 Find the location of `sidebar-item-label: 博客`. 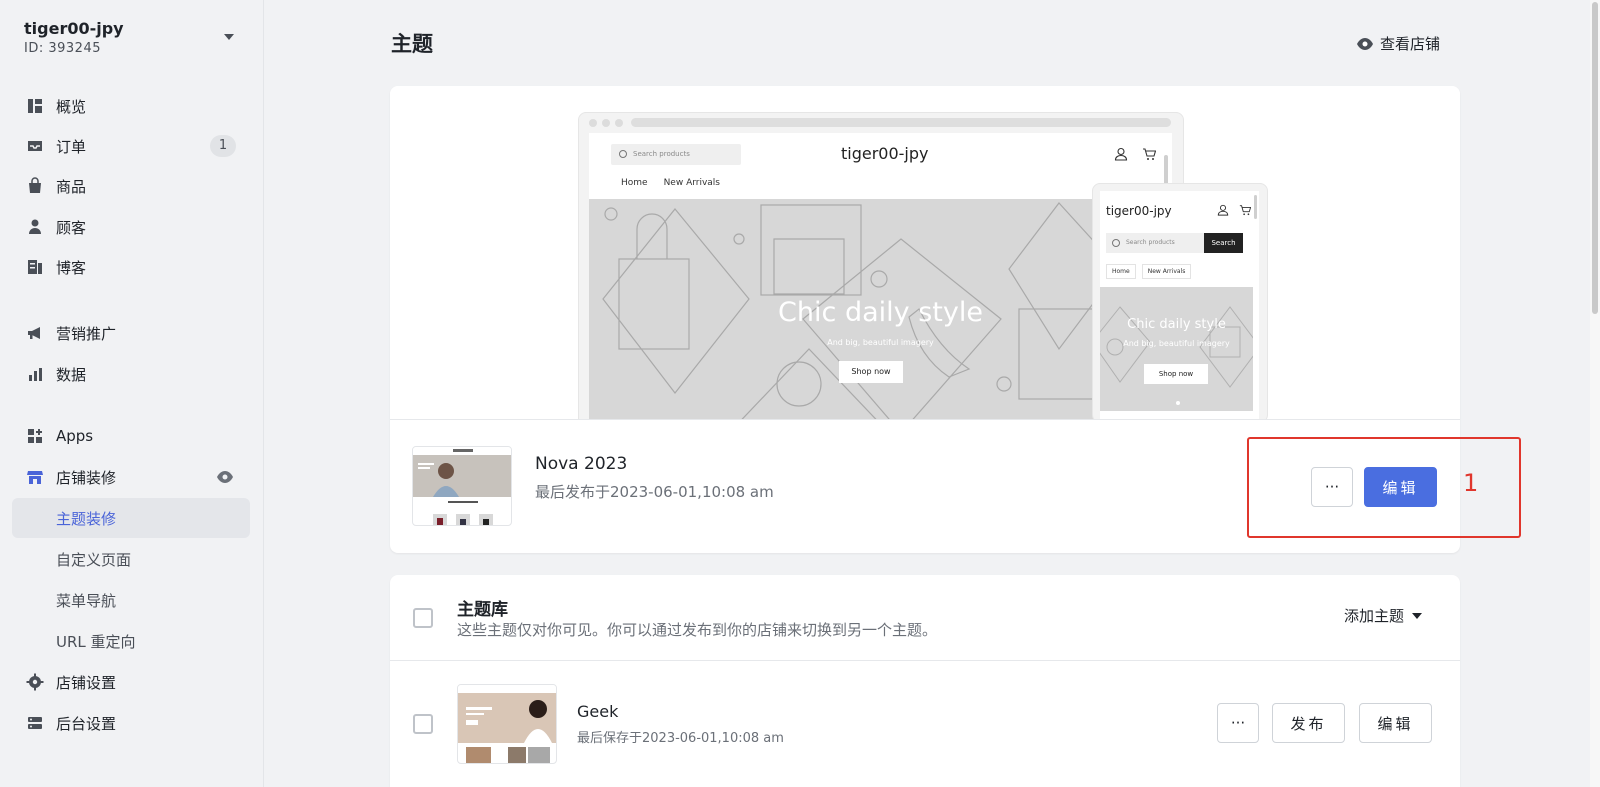

sidebar-item-label: 博客 is located at coordinates (71, 267).